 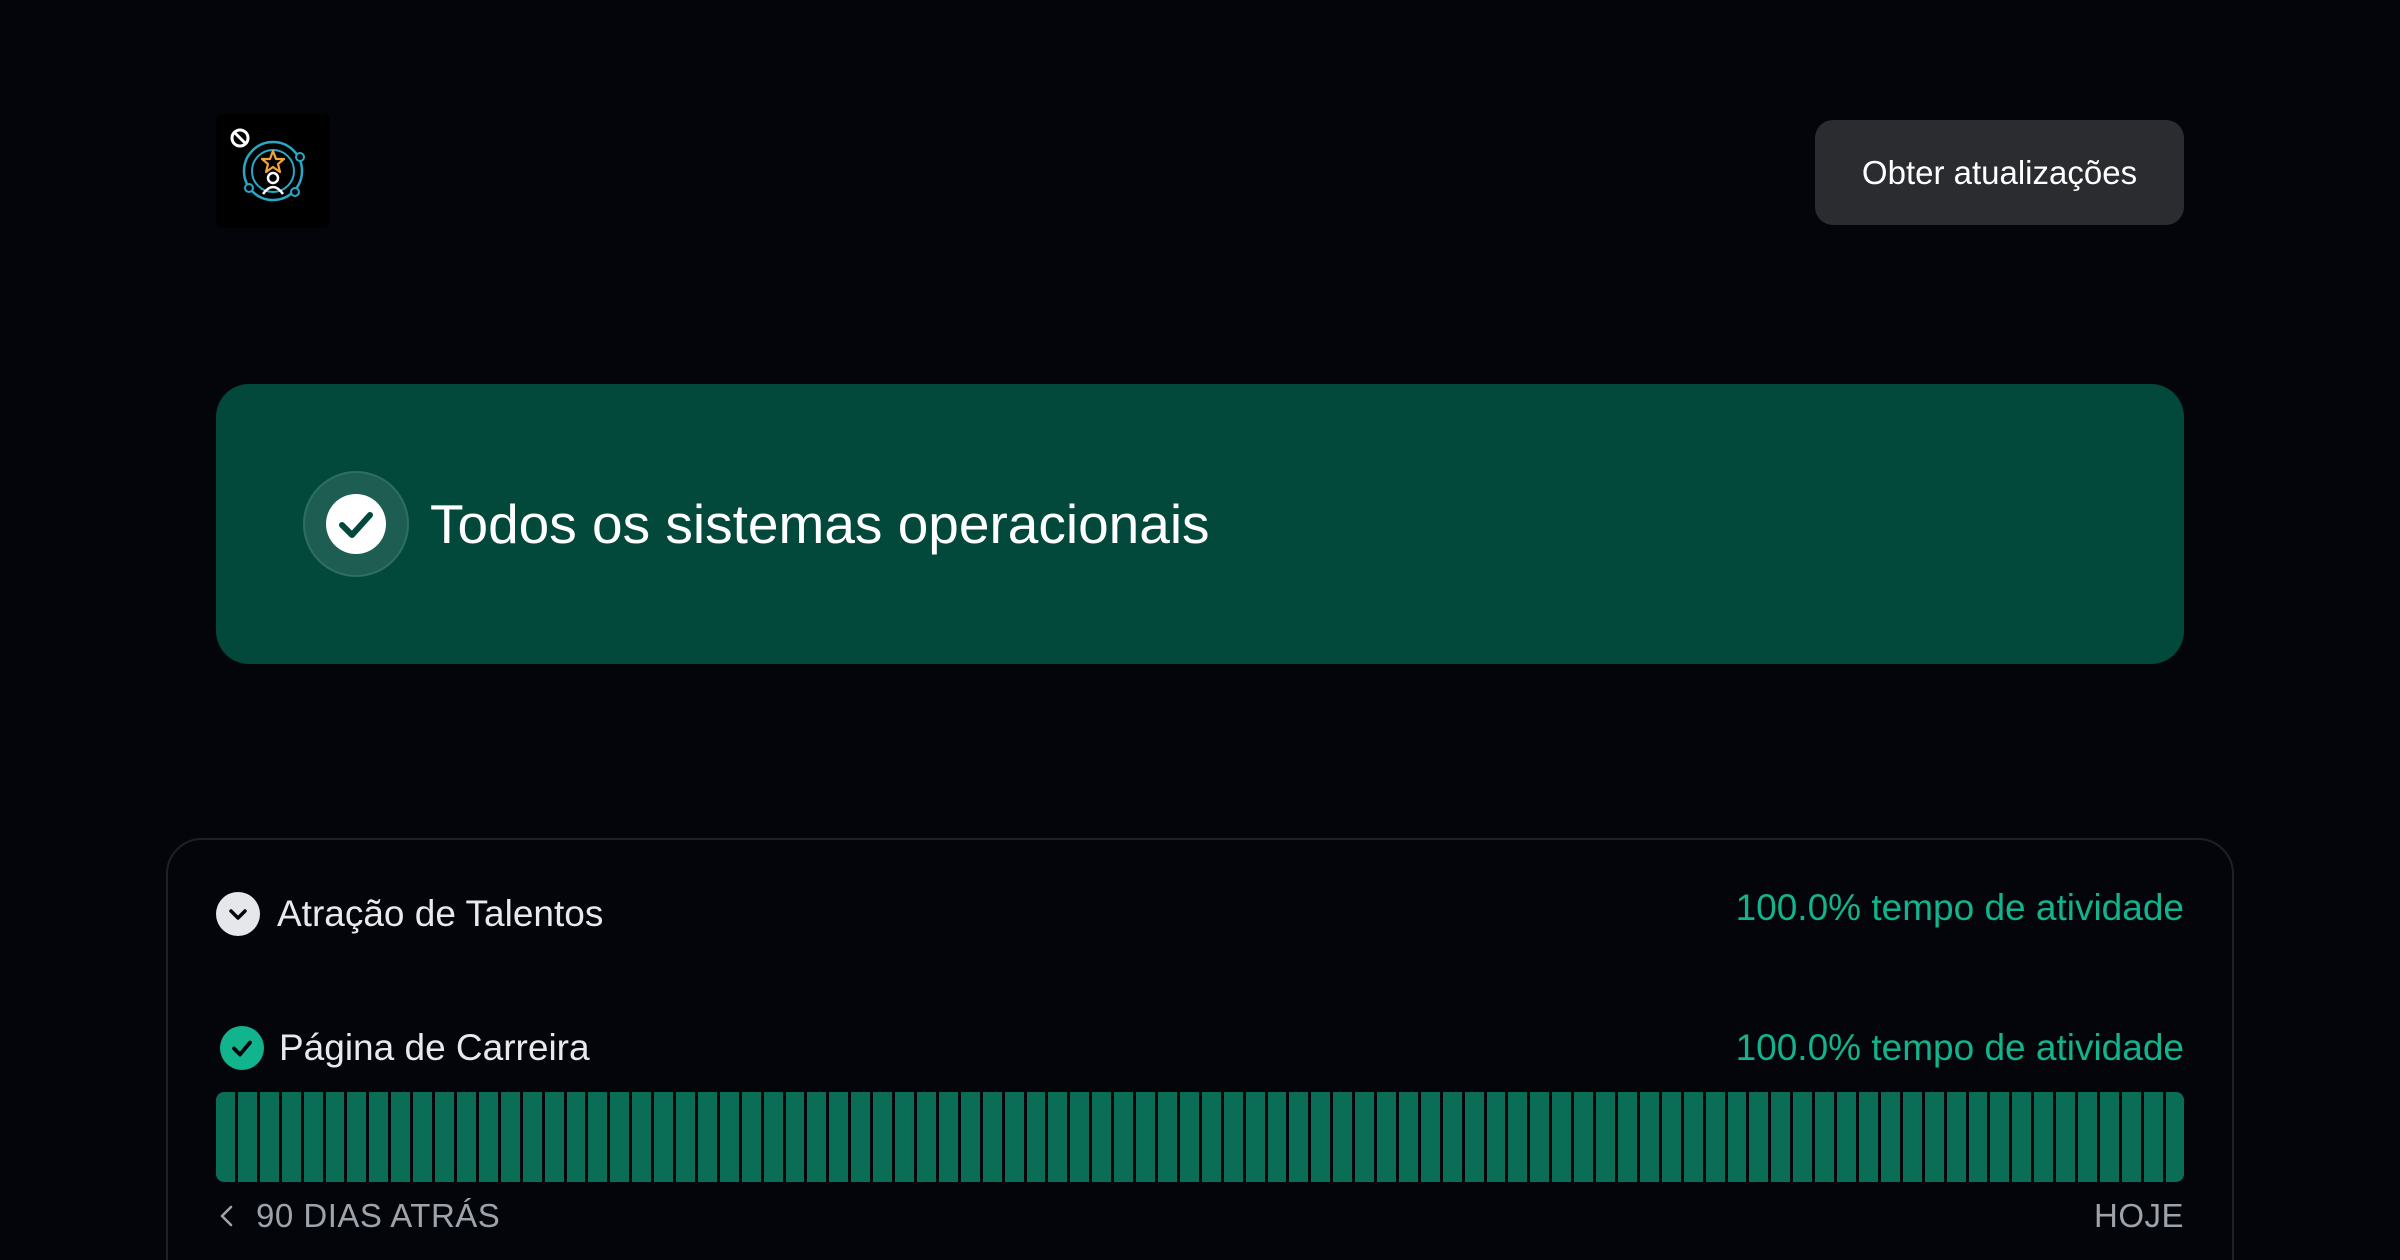 What do you see at coordinates (238, 914) in the screenshot?
I see `group-toggle` at bounding box center [238, 914].